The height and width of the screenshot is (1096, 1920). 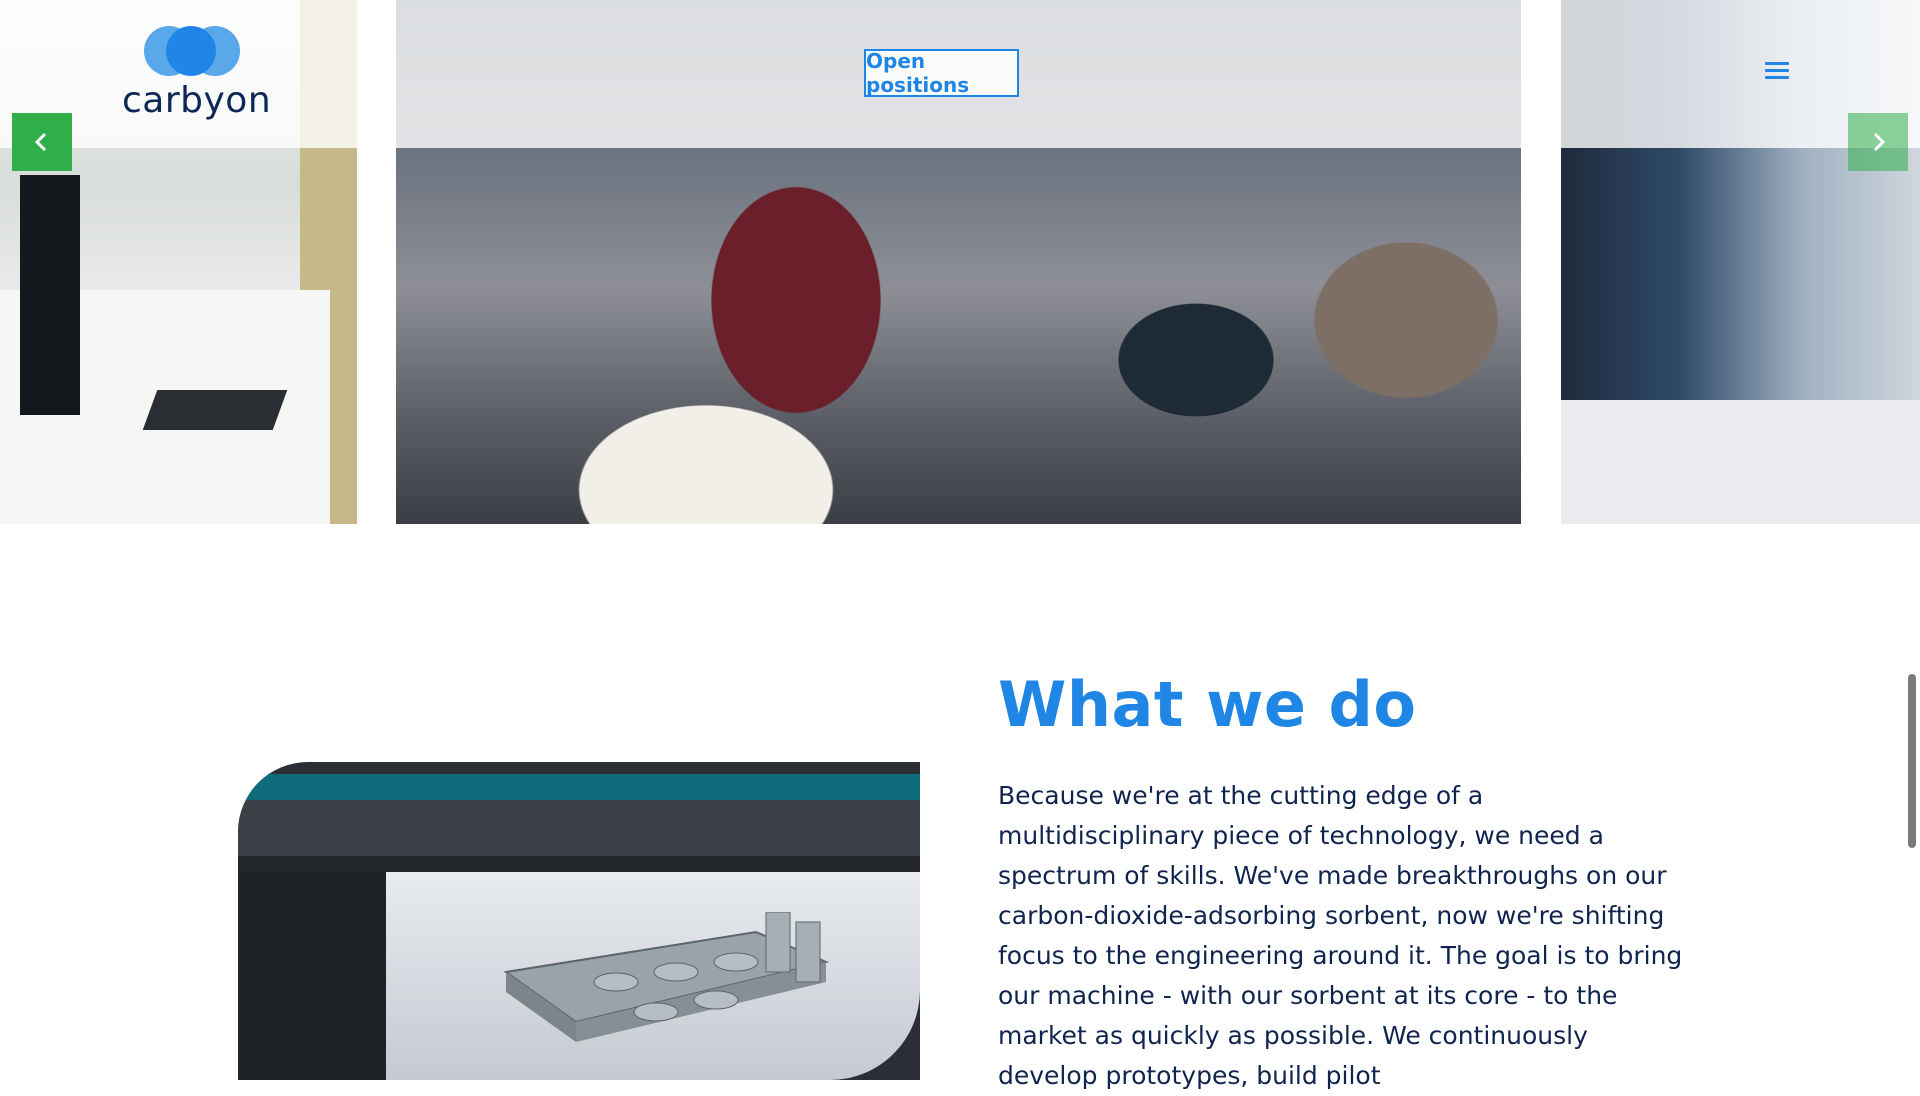 I want to click on cad-assembly-tree, so click(x=312, y=976).